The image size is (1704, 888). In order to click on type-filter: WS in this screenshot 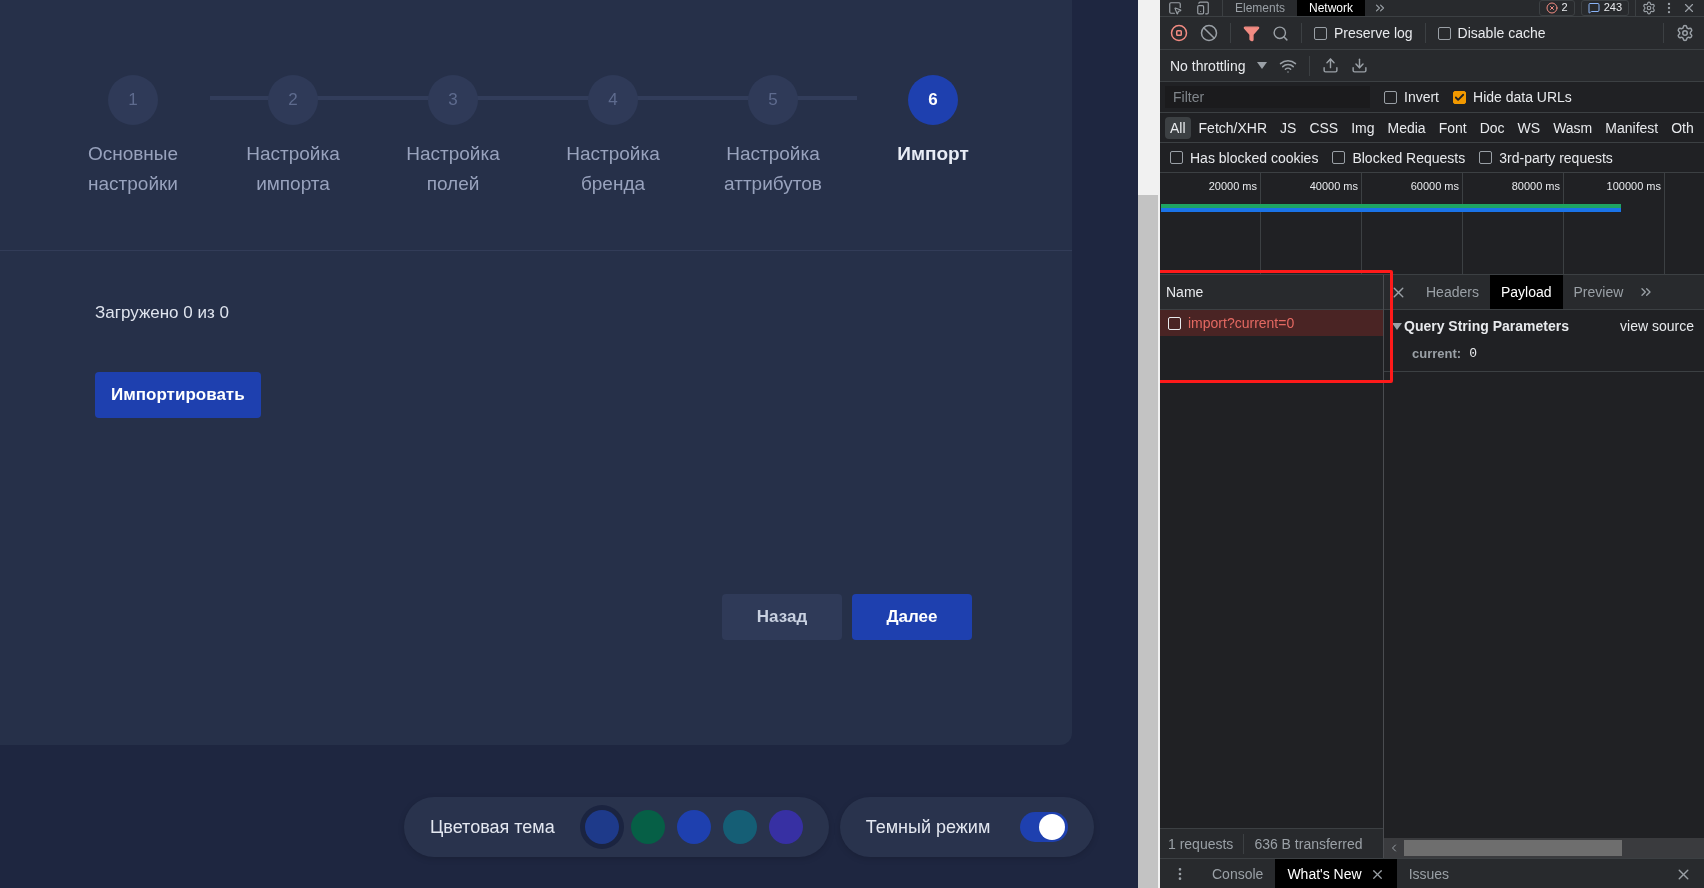, I will do `click(1529, 127)`.